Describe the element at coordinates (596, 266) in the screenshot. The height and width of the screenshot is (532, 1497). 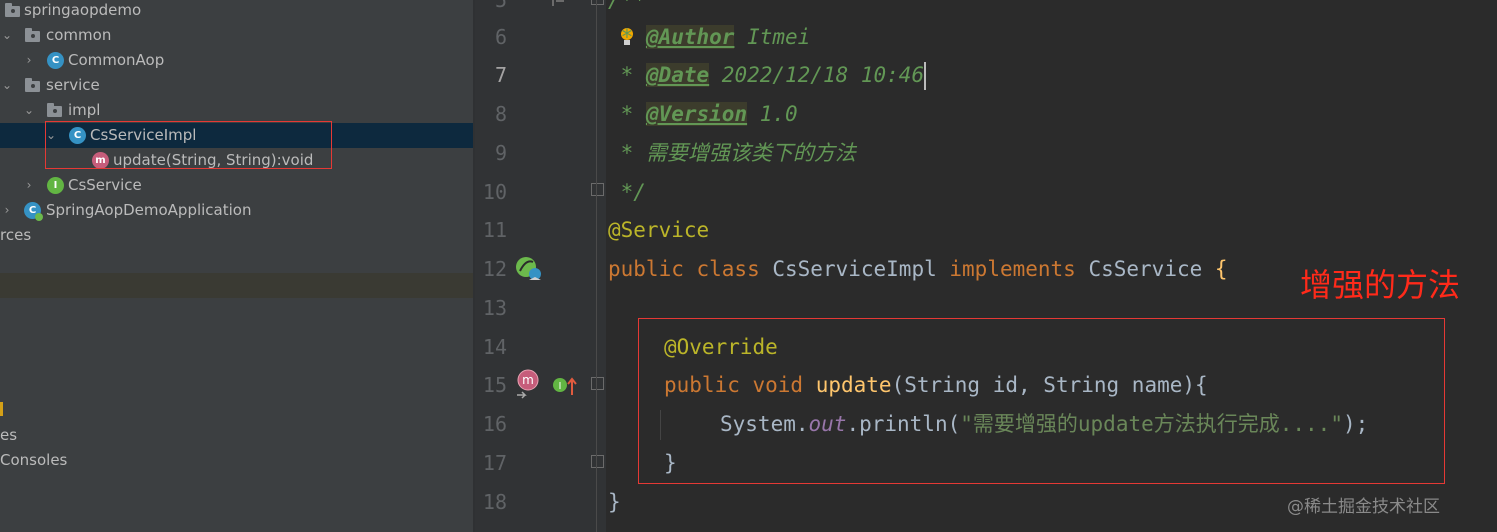
I see `gutter-divider` at that location.